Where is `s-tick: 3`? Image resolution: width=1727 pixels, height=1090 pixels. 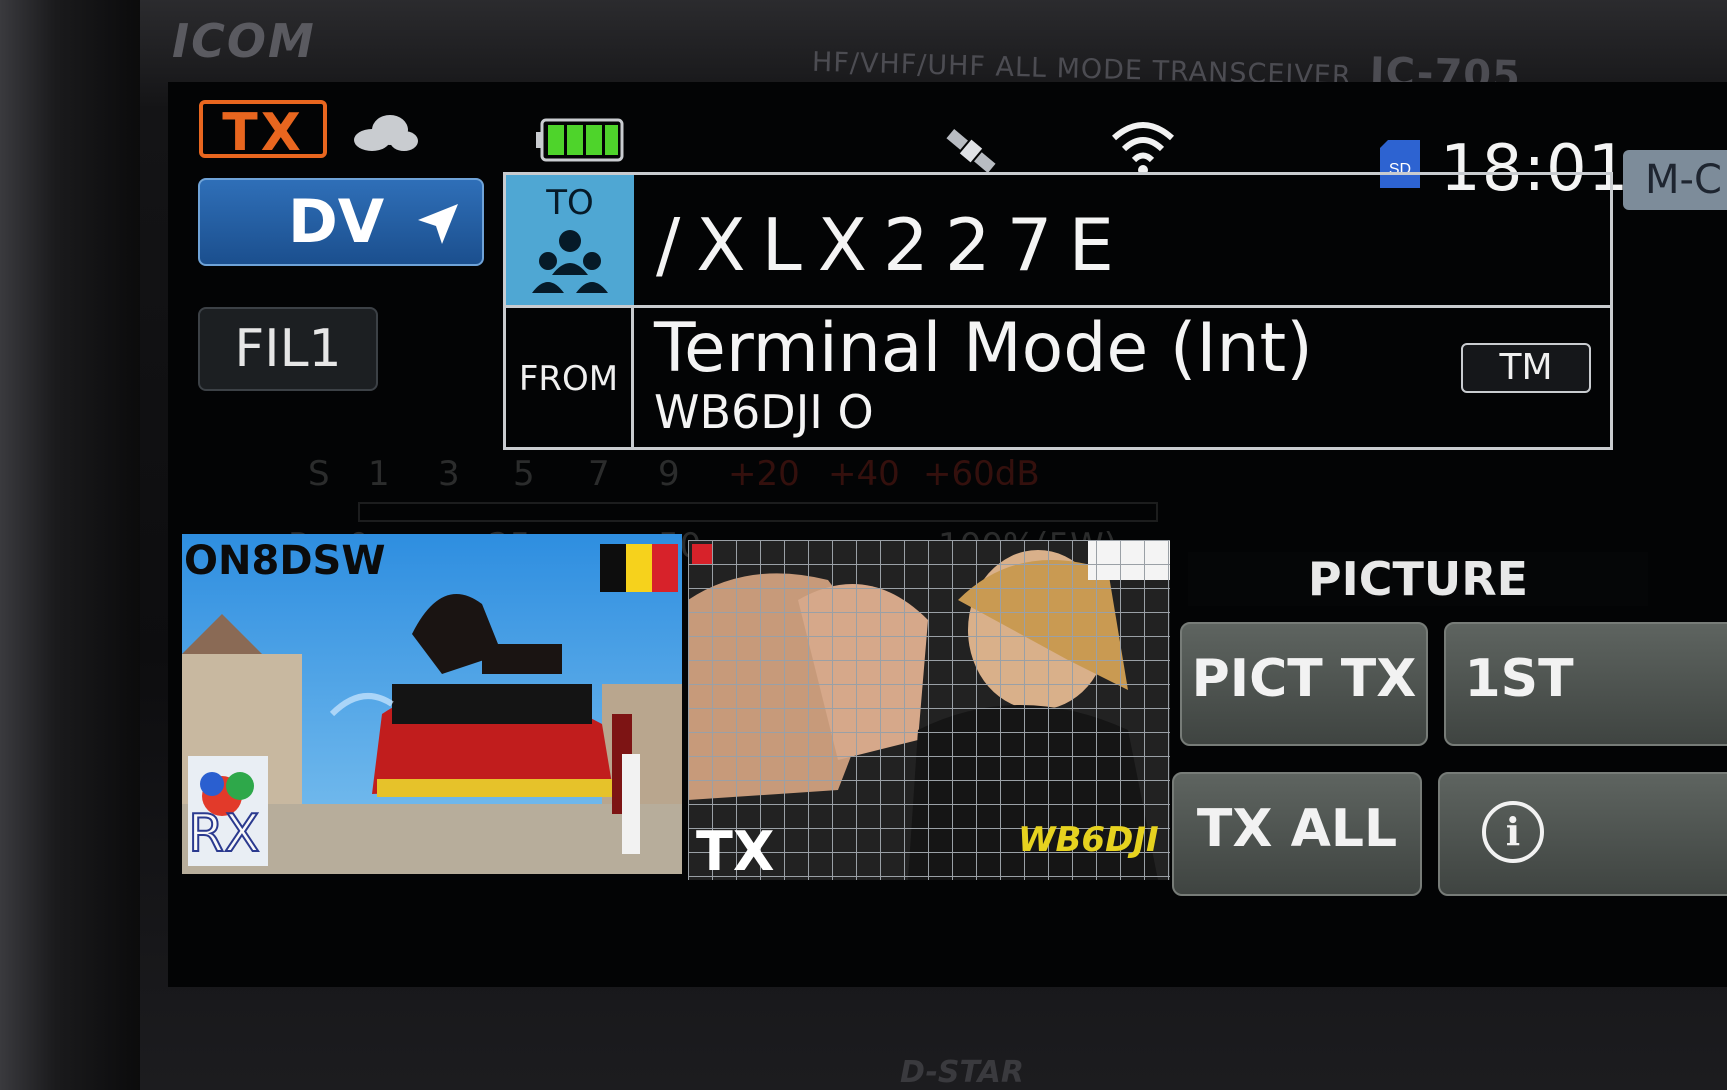
s-tick: 3 is located at coordinates (449, 474).